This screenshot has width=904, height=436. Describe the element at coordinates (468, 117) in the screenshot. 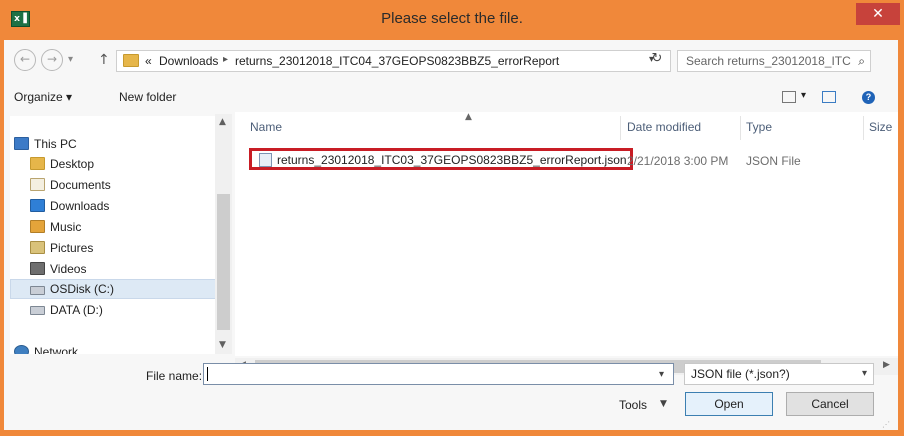

I see `sort-ascending-icon: ▲` at that location.